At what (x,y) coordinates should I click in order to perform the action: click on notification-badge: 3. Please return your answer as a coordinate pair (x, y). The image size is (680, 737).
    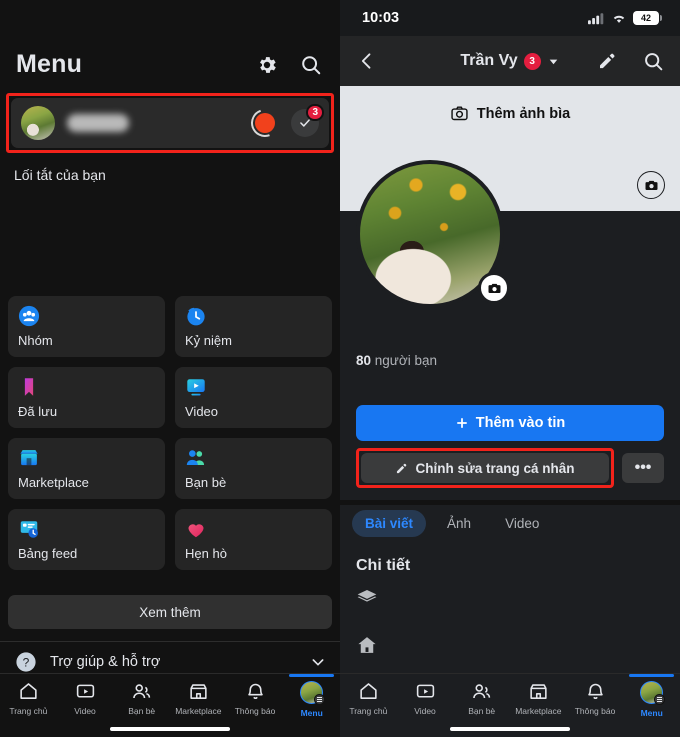
    Looking at the image, I should click on (315, 112).